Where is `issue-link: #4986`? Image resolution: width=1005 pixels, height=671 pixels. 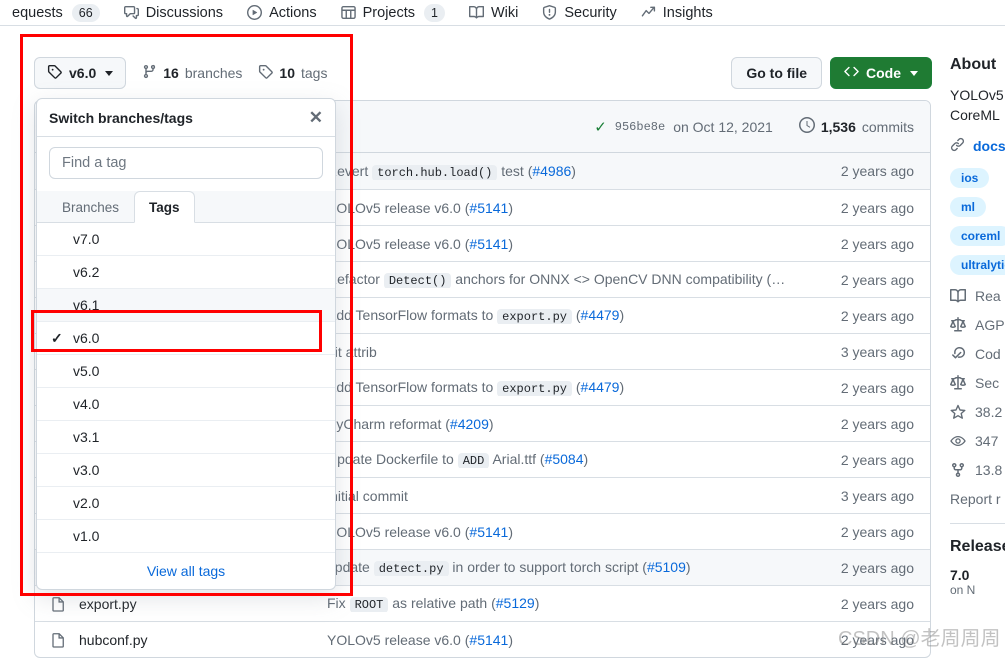
issue-link: #4986 is located at coordinates (551, 171).